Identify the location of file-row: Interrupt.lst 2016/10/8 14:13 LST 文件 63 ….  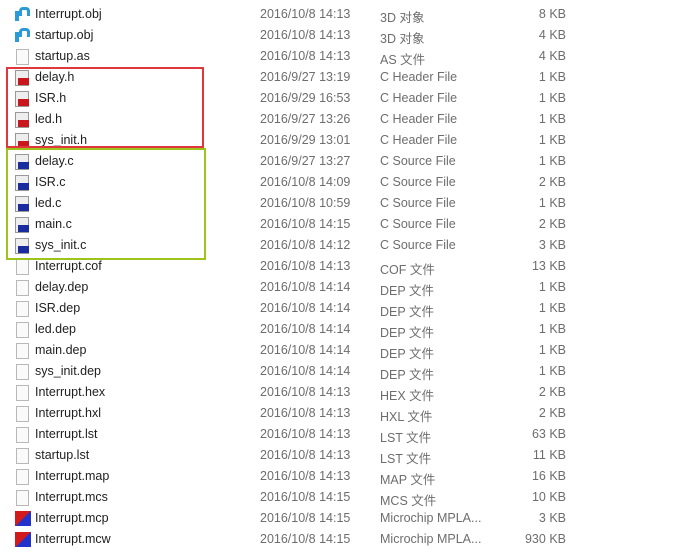
(342, 434).